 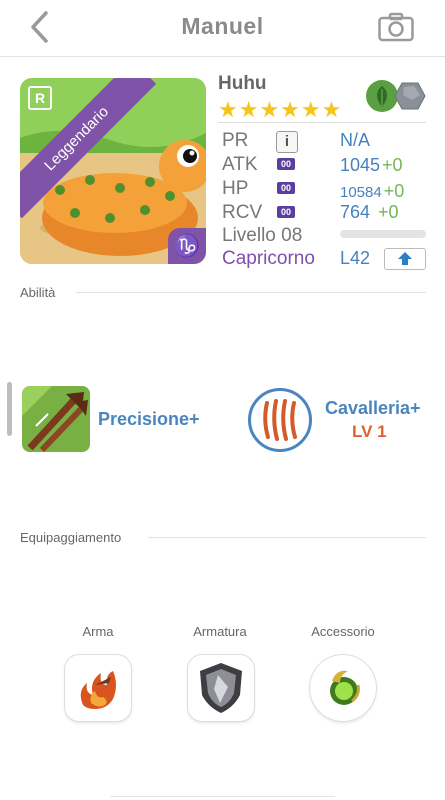 What do you see at coordinates (220, 631) in the screenshot?
I see `armor-slot-label: Armatura` at bounding box center [220, 631].